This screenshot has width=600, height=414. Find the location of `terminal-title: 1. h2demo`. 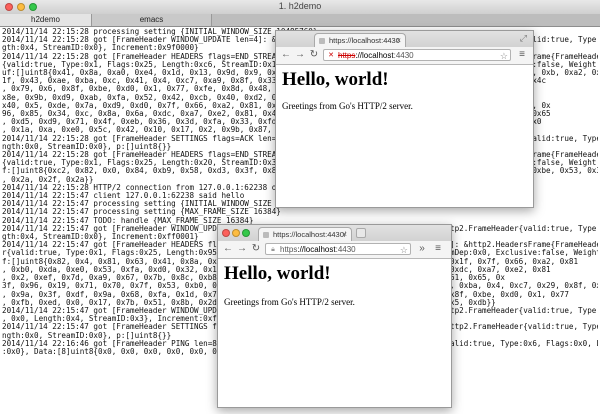

terminal-title: 1. h2demo is located at coordinates (300, 6).